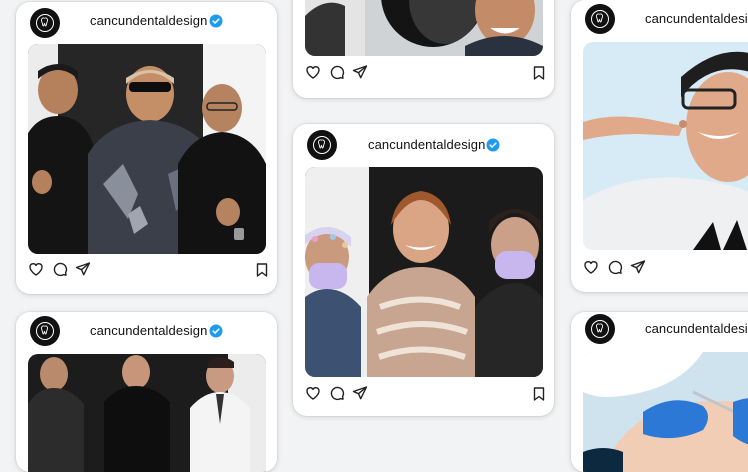 This screenshot has width=748, height=472. I want to click on photo-team-seated, so click(147, 413).